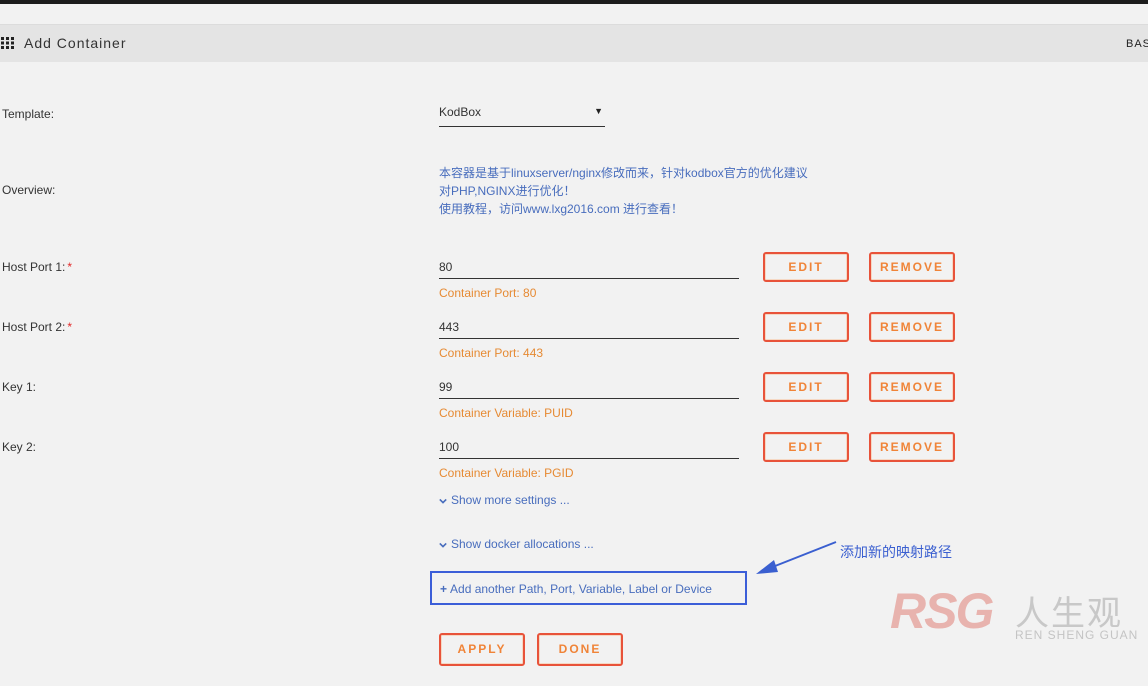 This screenshot has height=686, width=1148. What do you see at coordinates (580, 649) in the screenshot?
I see `done-button: DONE` at bounding box center [580, 649].